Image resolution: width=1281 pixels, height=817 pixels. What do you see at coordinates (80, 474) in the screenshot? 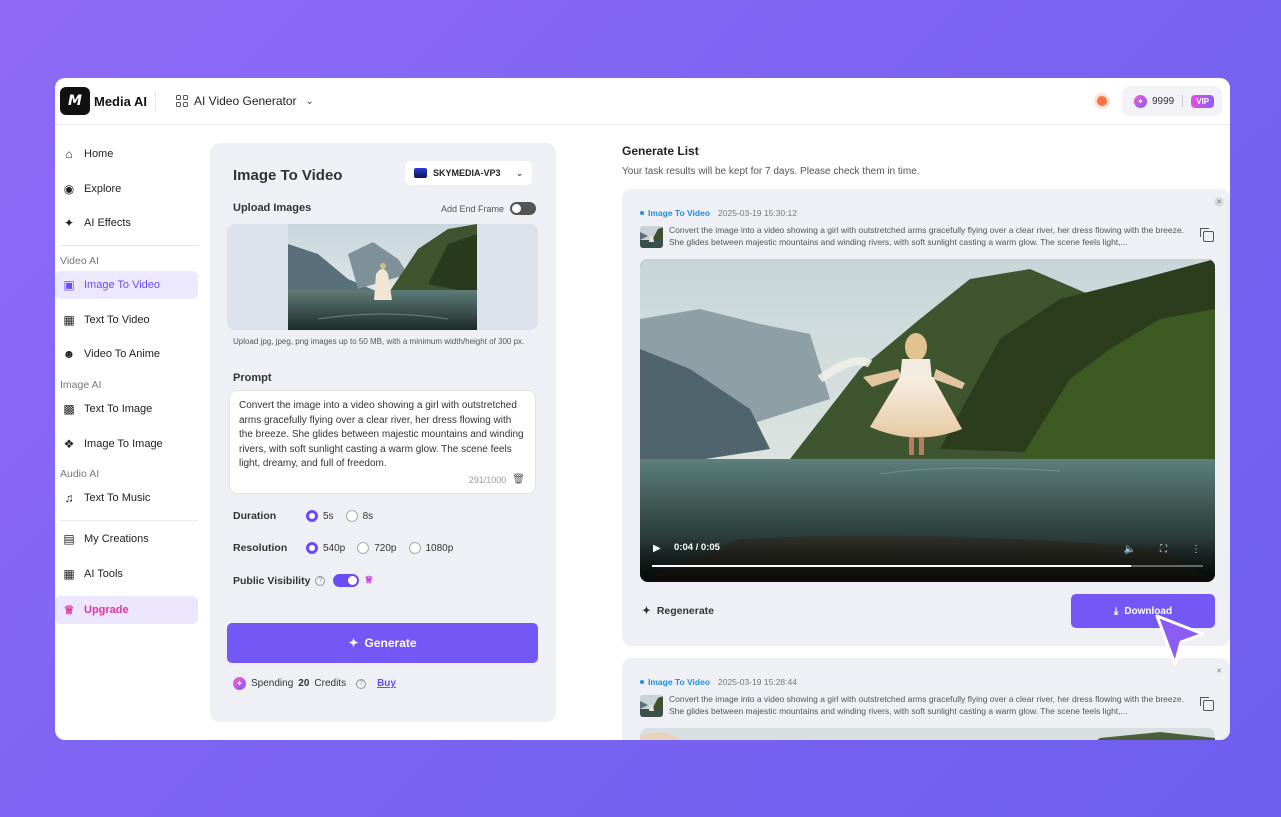
I see `section-label-audio-ai: Audio AI` at bounding box center [80, 474].